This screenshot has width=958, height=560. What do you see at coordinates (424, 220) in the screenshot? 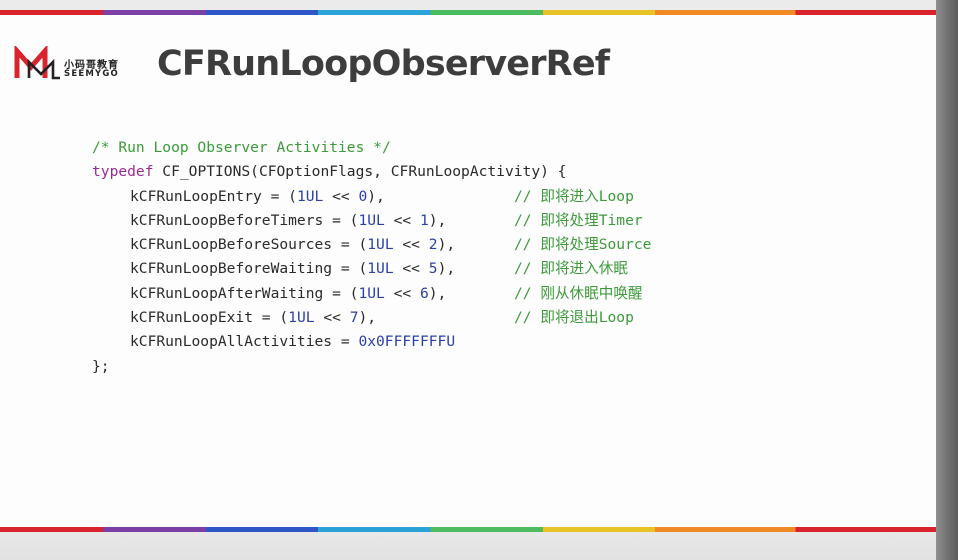
I see `shift-value: 1` at bounding box center [424, 220].